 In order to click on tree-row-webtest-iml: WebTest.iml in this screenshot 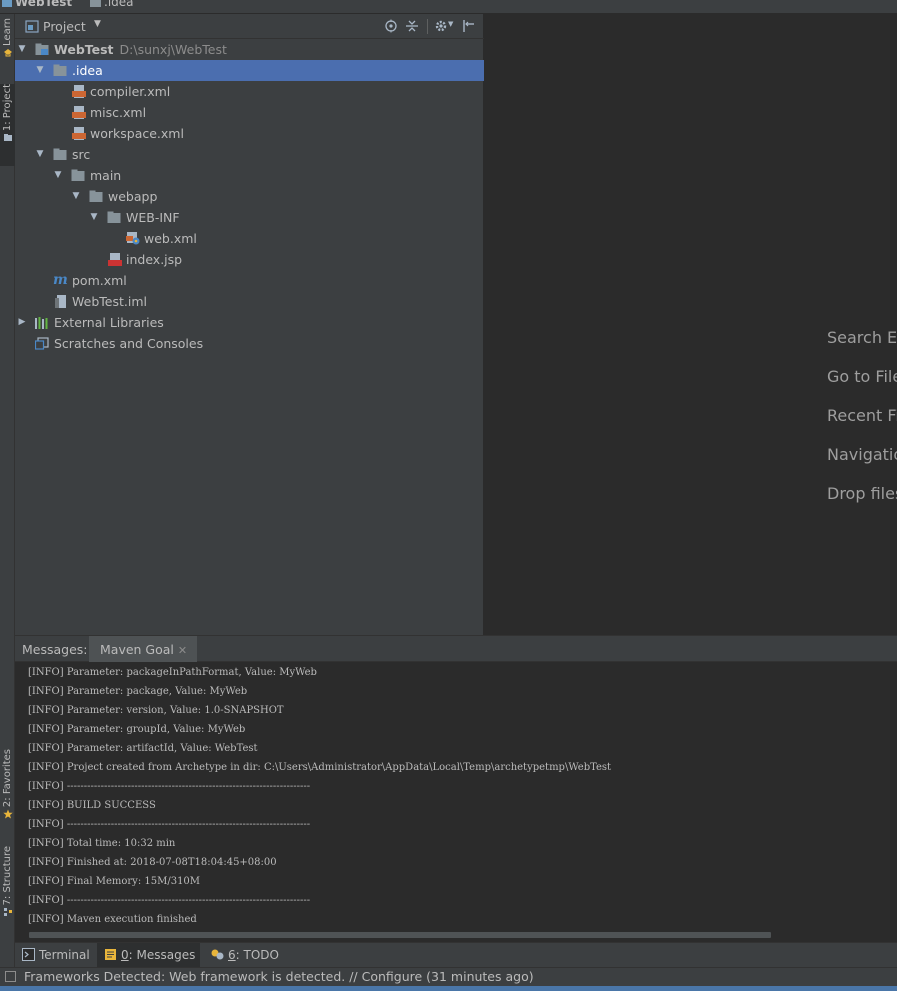, I will do `click(249, 301)`.